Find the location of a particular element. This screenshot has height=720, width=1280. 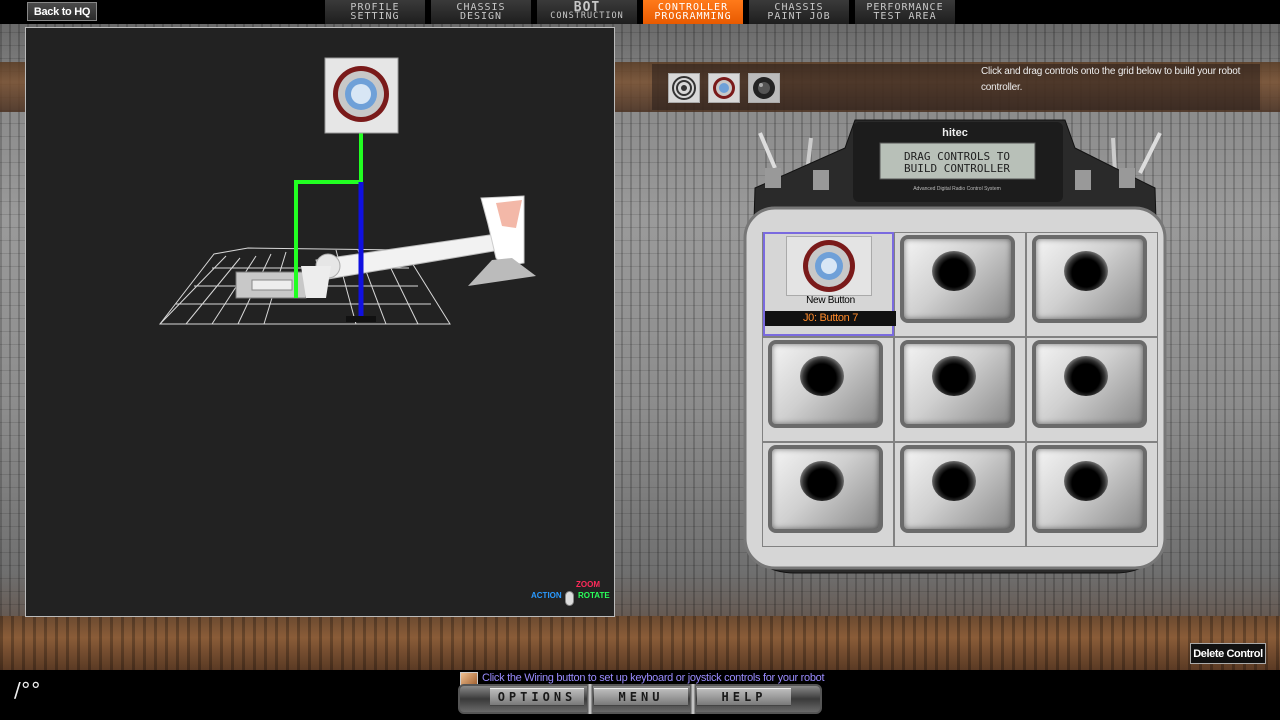

tab-label-line2: TEST AREA is located at coordinates (905, 16).